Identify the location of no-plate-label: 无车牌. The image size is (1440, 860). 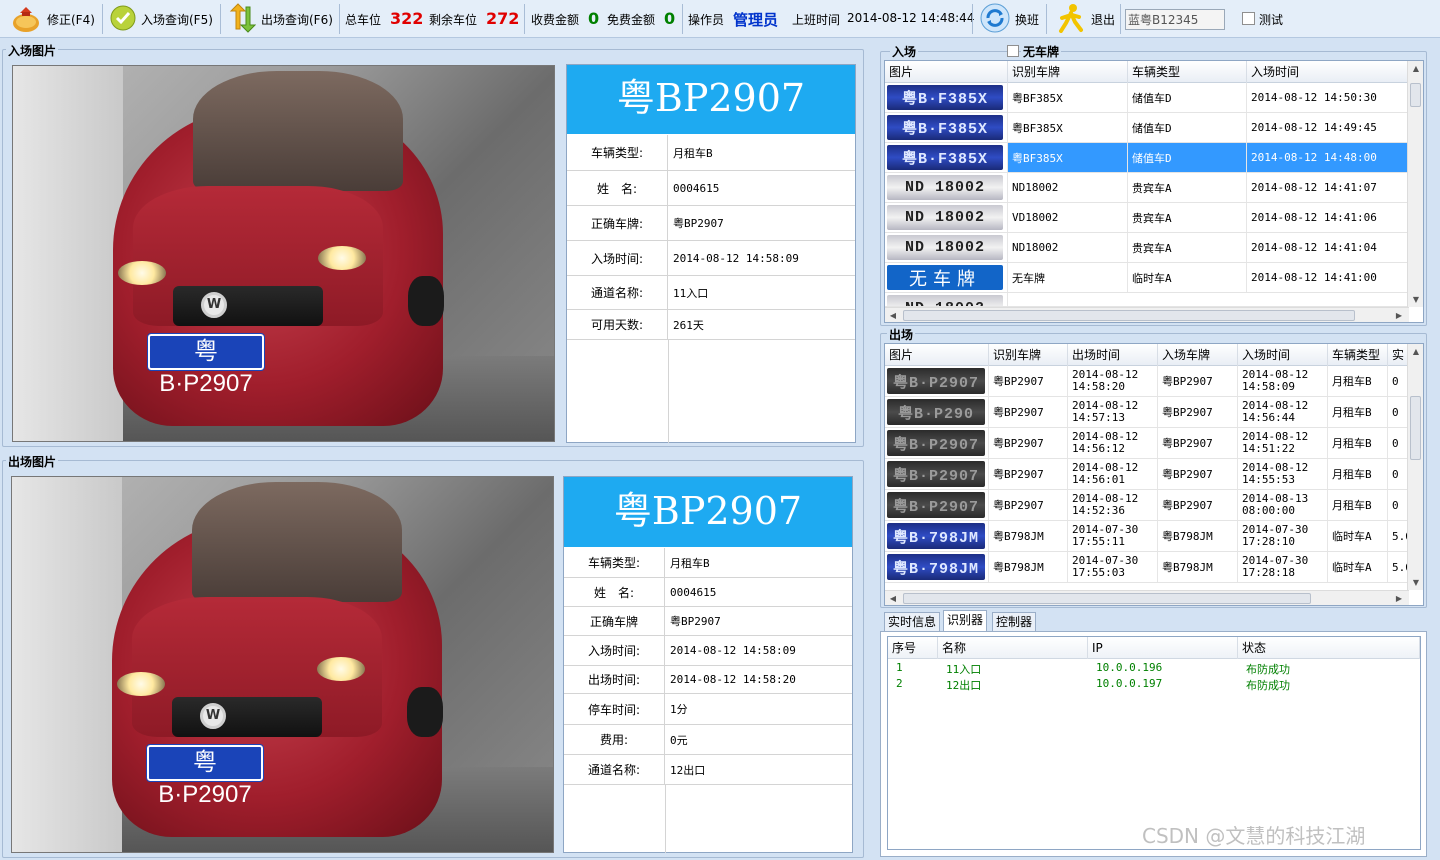
(1041, 51).